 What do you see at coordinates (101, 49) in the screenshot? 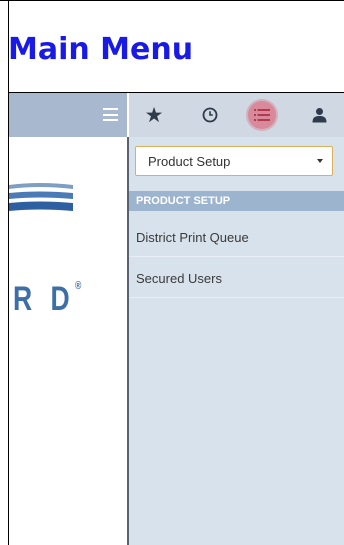
I see `page-title: Main Menu` at bounding box center [101, 49].